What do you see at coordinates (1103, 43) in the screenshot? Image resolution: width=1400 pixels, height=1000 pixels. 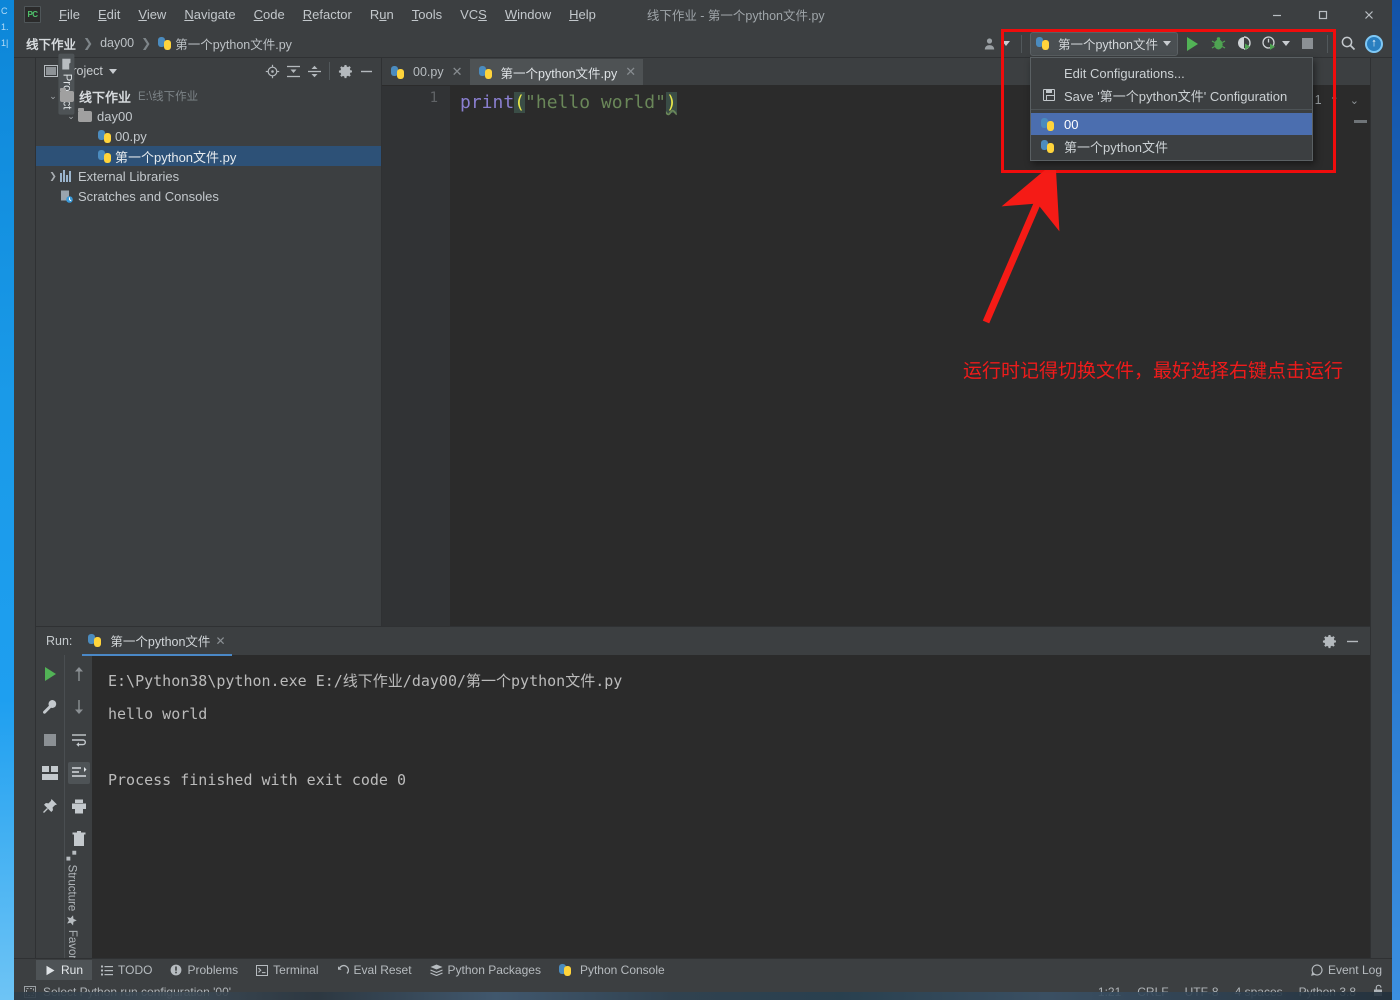 I see `run-configuration-selector: 第一个python文件` at bounding box center [1103, 43].